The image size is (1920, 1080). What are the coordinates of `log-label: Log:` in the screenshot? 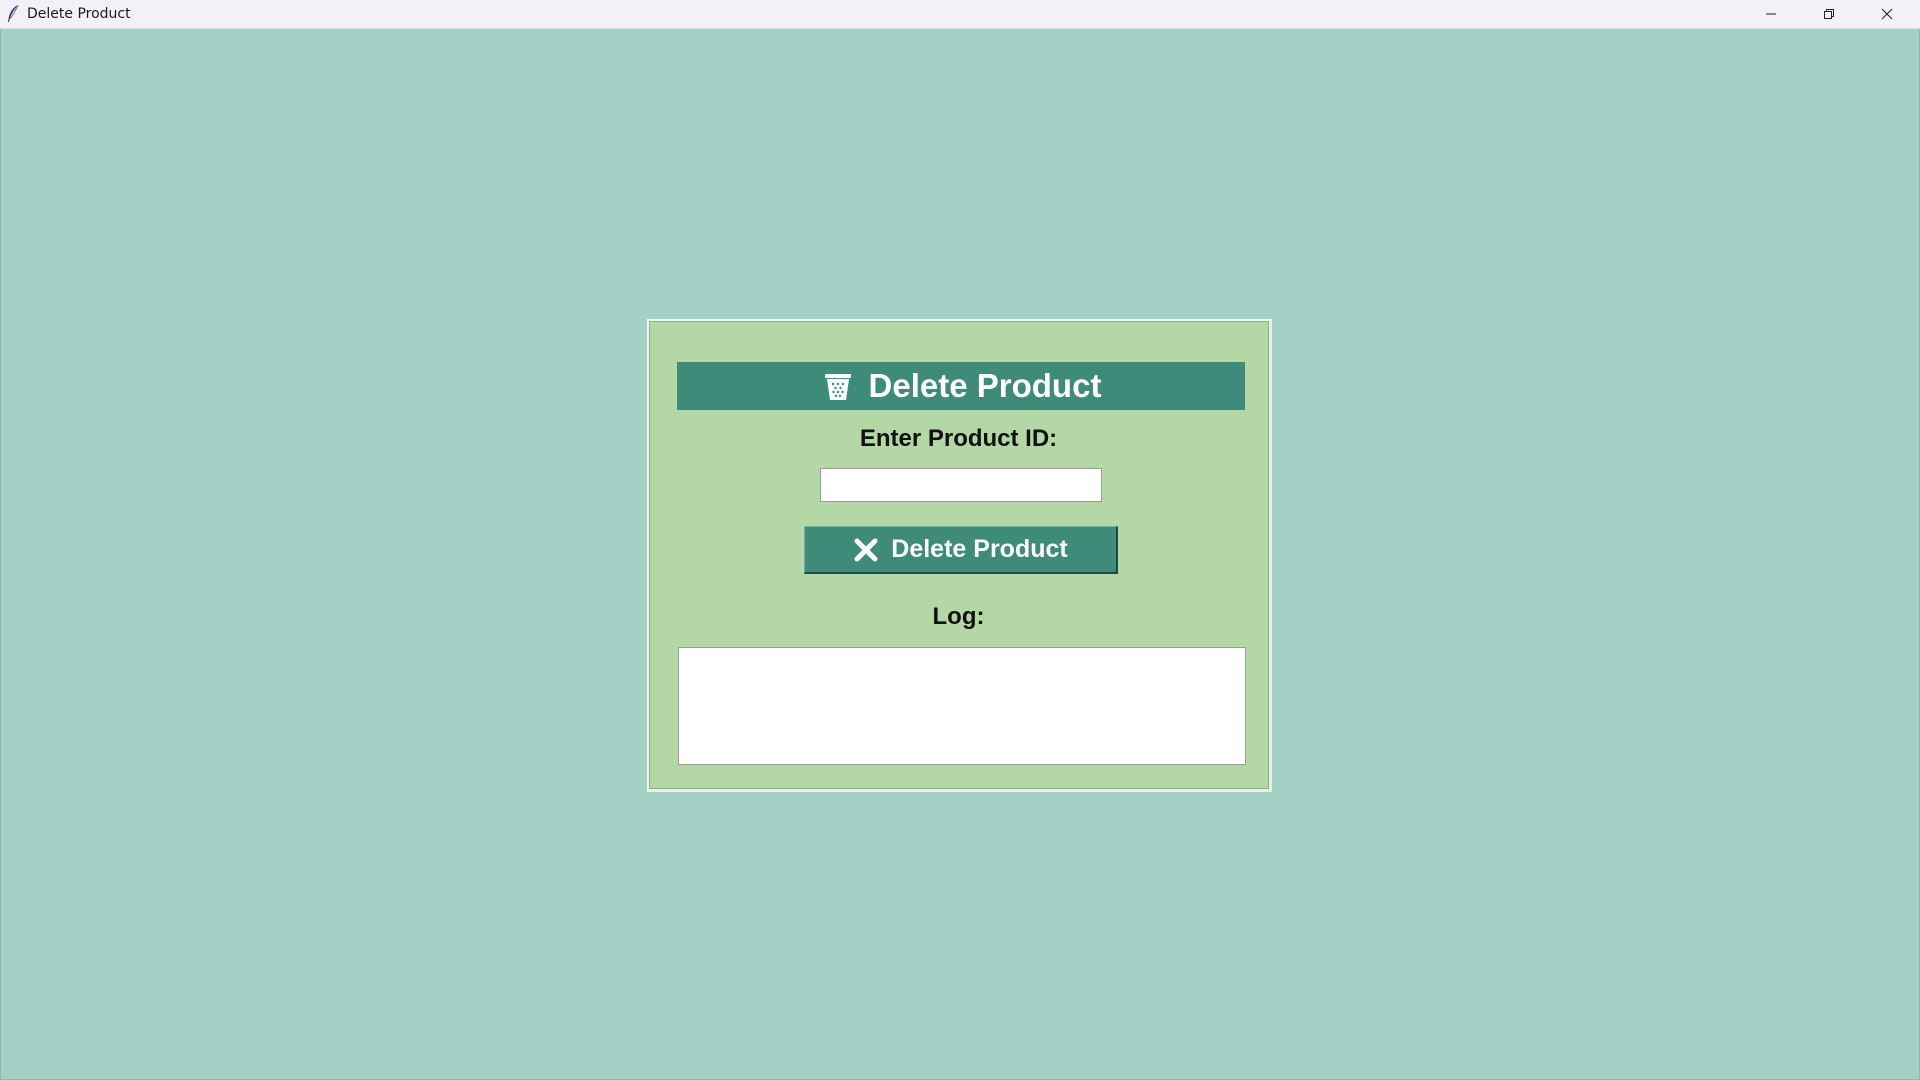 It's located at (958, 616).